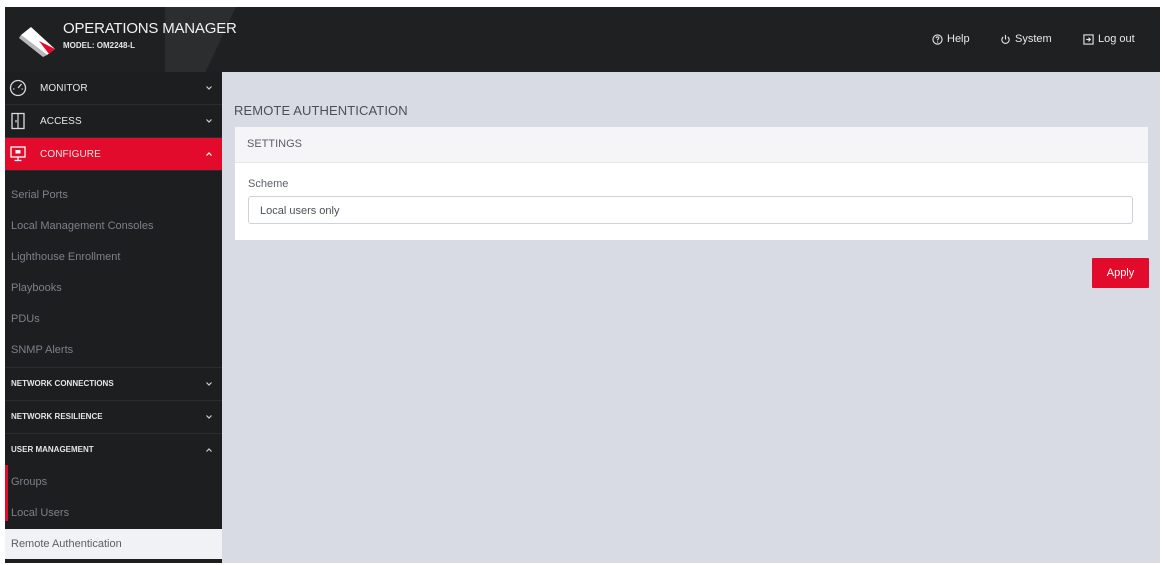  Describe the element at coordinates (18, 88) in the screenshot. I see `speedometer-icon` at that location.